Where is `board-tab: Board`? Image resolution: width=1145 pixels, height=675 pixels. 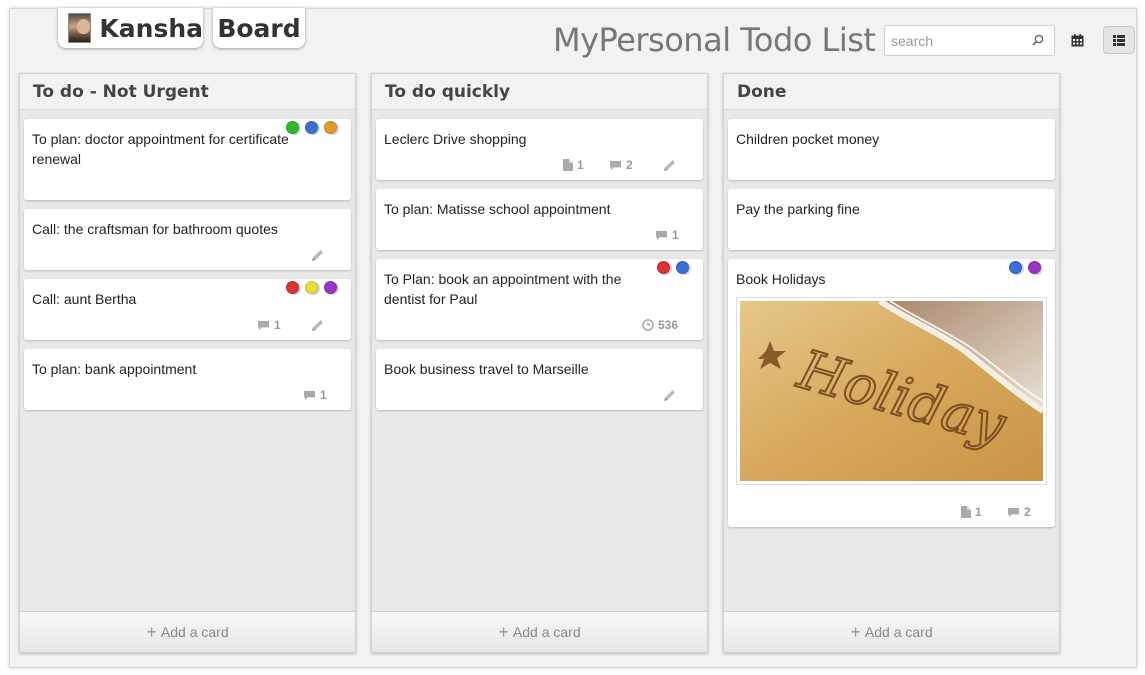
board-tab: Board is located at coordinates (259, 28).